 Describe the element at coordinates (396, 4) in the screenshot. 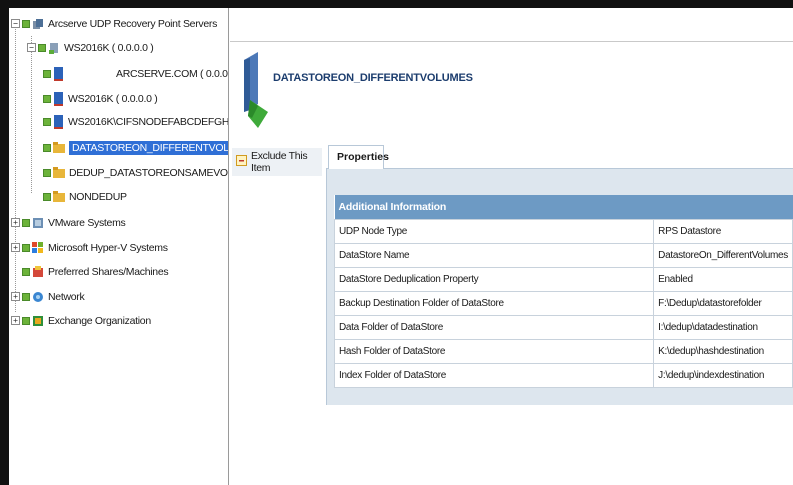

I see `window-frame-top` at that location.